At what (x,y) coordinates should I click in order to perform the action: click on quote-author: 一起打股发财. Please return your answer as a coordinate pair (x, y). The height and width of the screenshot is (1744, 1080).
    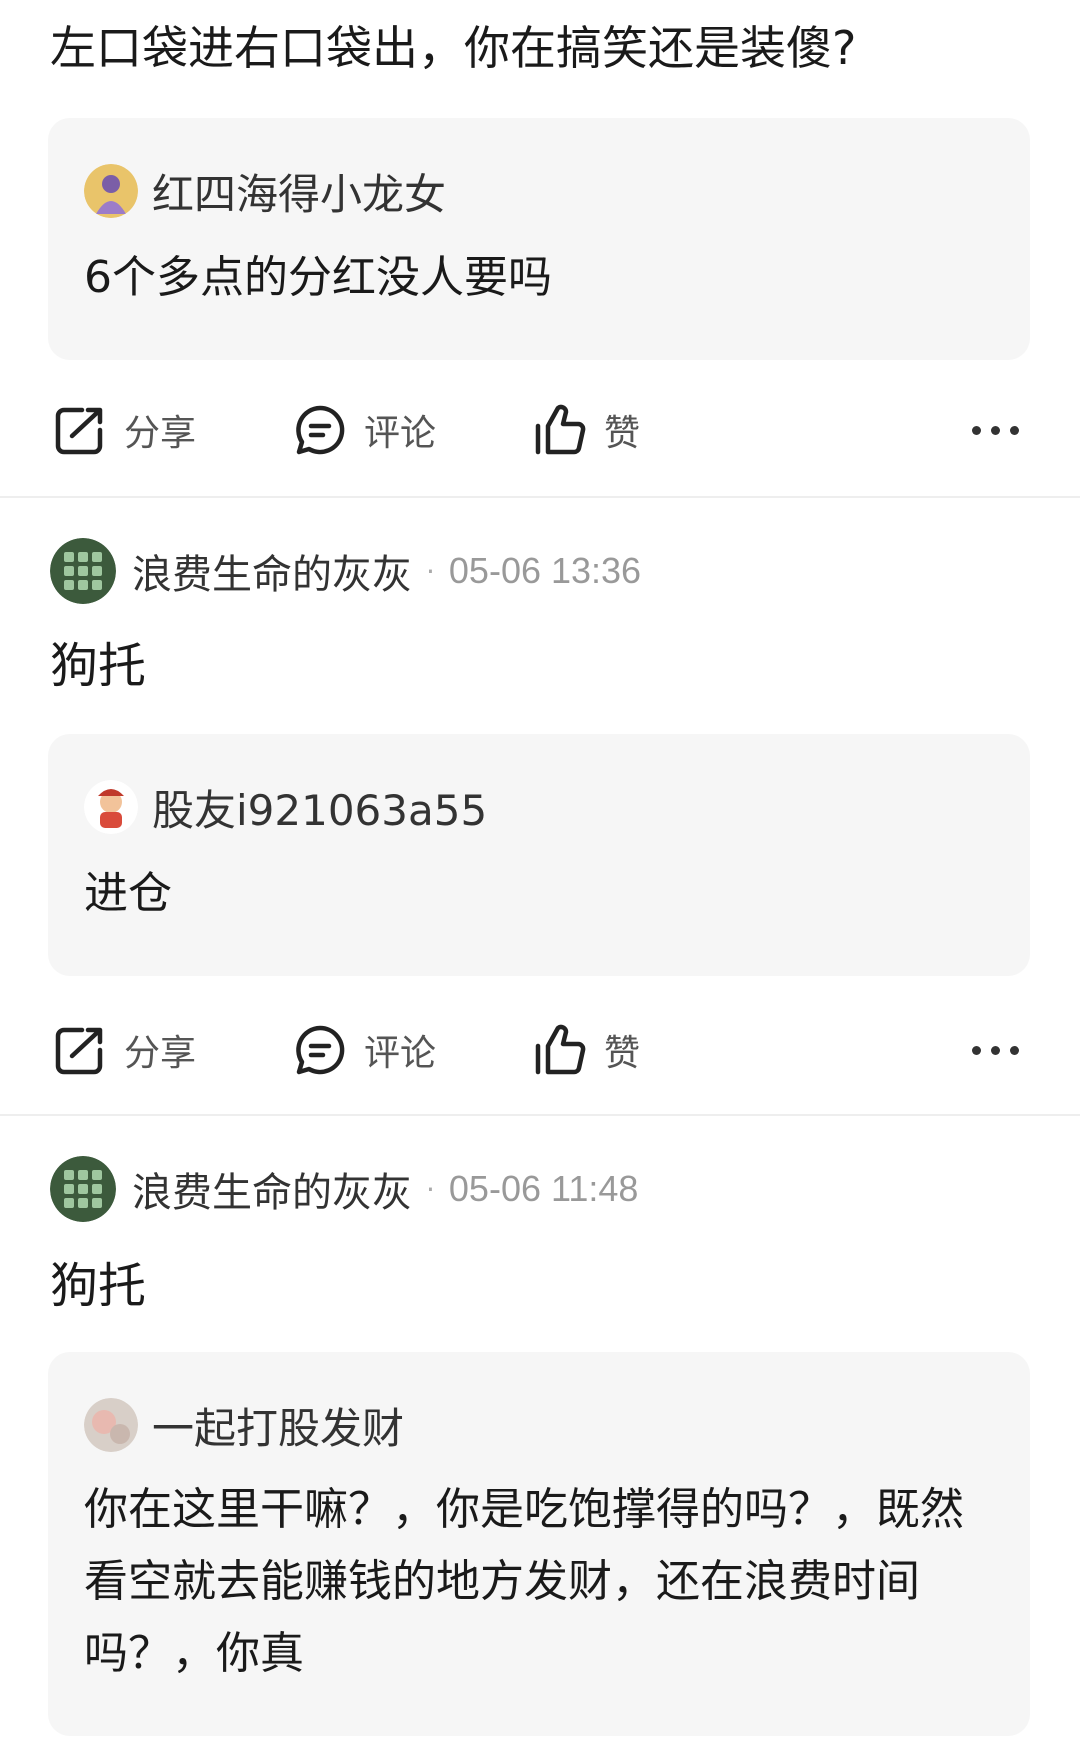
    Looking at the image, I should click on (244, 1425).